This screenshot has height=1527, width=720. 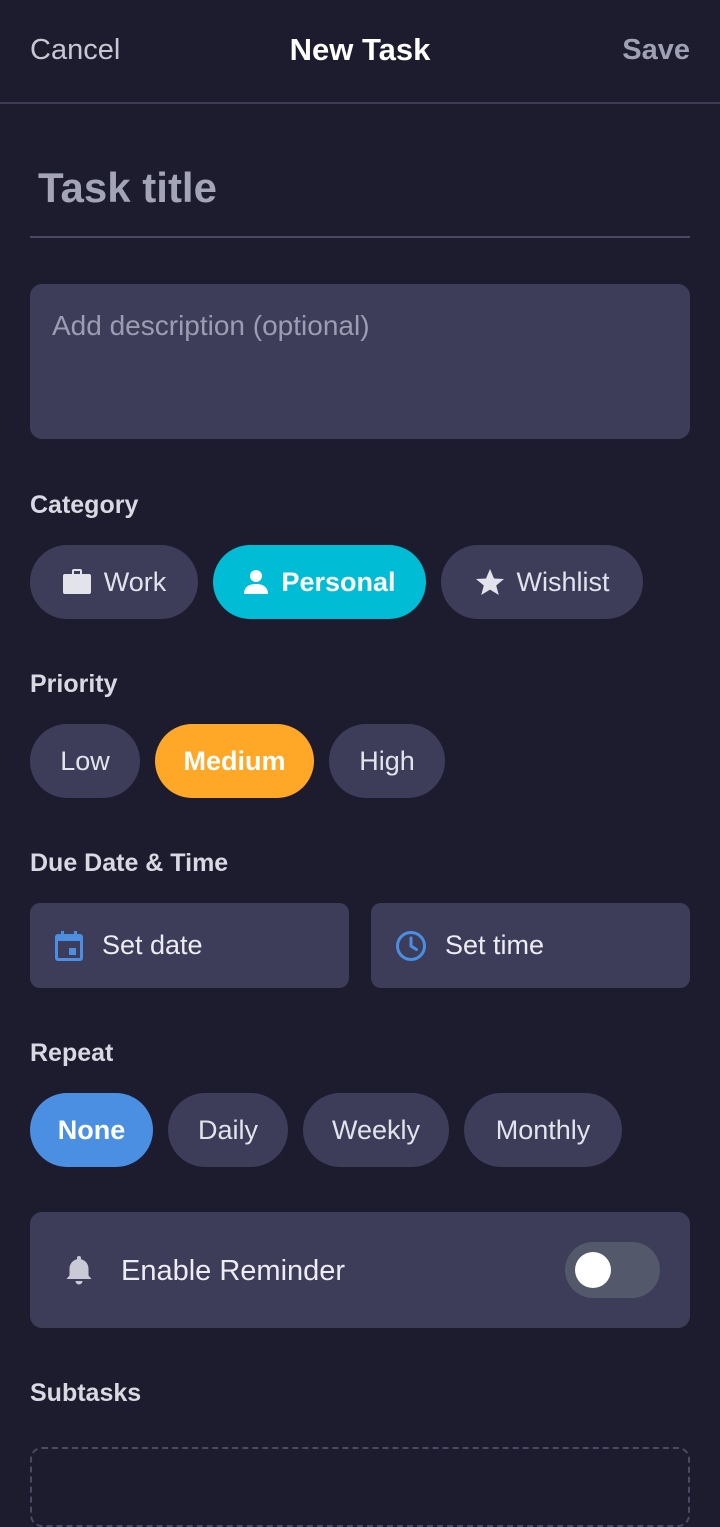 I want to click on calendar-icon, so click(x=69, y=946).